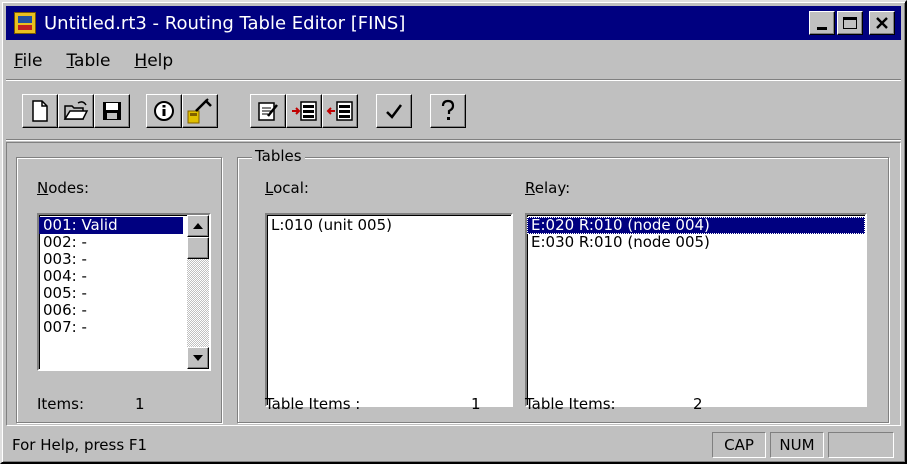 Image resolution: width=907 pixels, height=464 pixels. What do you see at coordinates (476, 404) in the screenshot?
I see `local-count-value: 1` at bounding box center [476, 404].